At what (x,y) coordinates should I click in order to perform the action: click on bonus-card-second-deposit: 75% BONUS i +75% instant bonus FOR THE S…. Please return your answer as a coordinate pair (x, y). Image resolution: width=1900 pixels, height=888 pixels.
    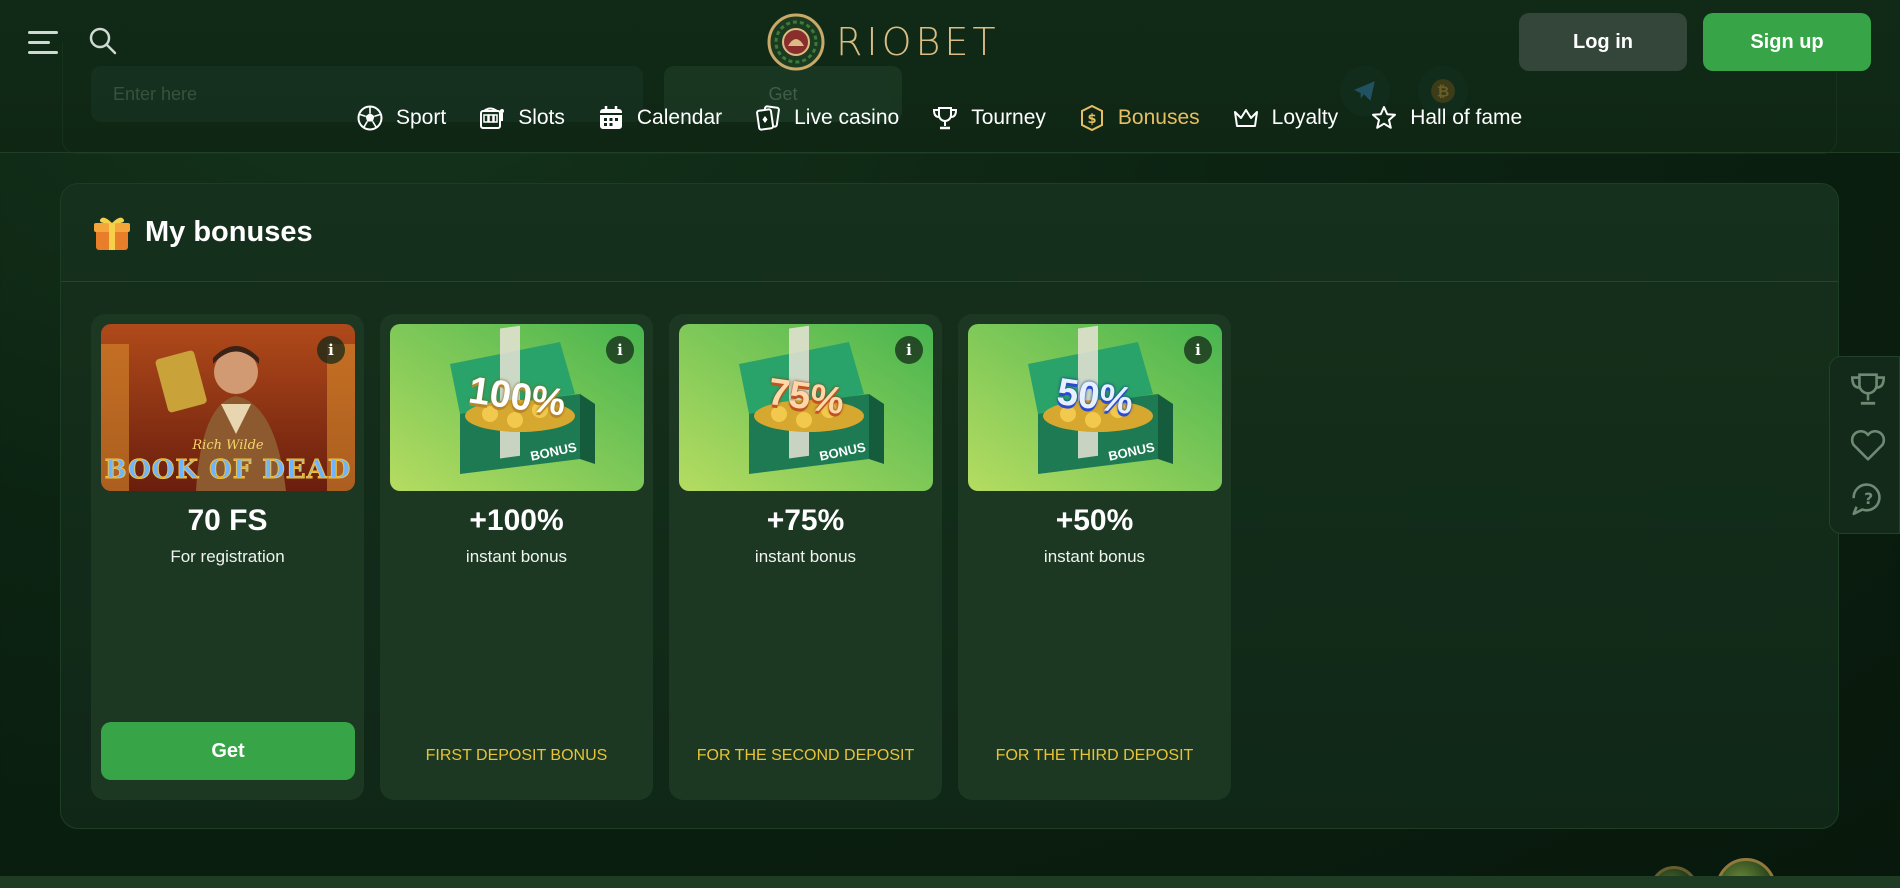
    Looking at the image, I should click on (805, 557).